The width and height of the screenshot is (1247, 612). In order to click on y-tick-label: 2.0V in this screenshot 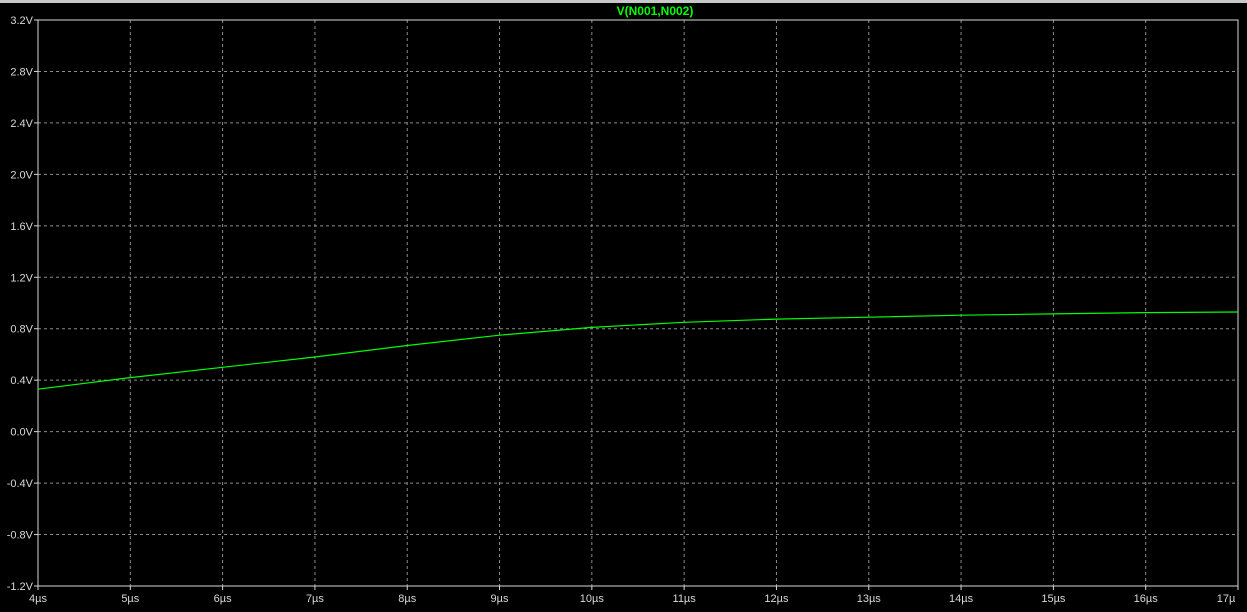, I will do `click(21, 175)`.